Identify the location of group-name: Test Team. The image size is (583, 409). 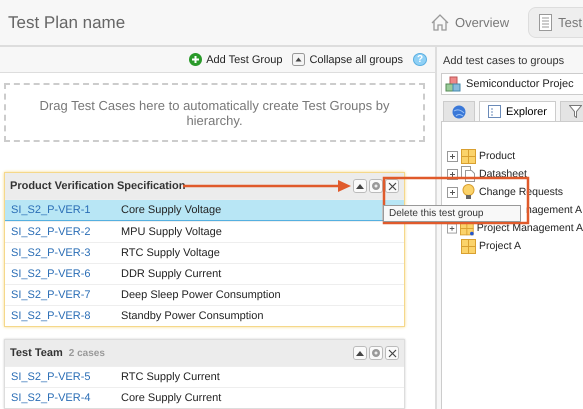
(36, 353).